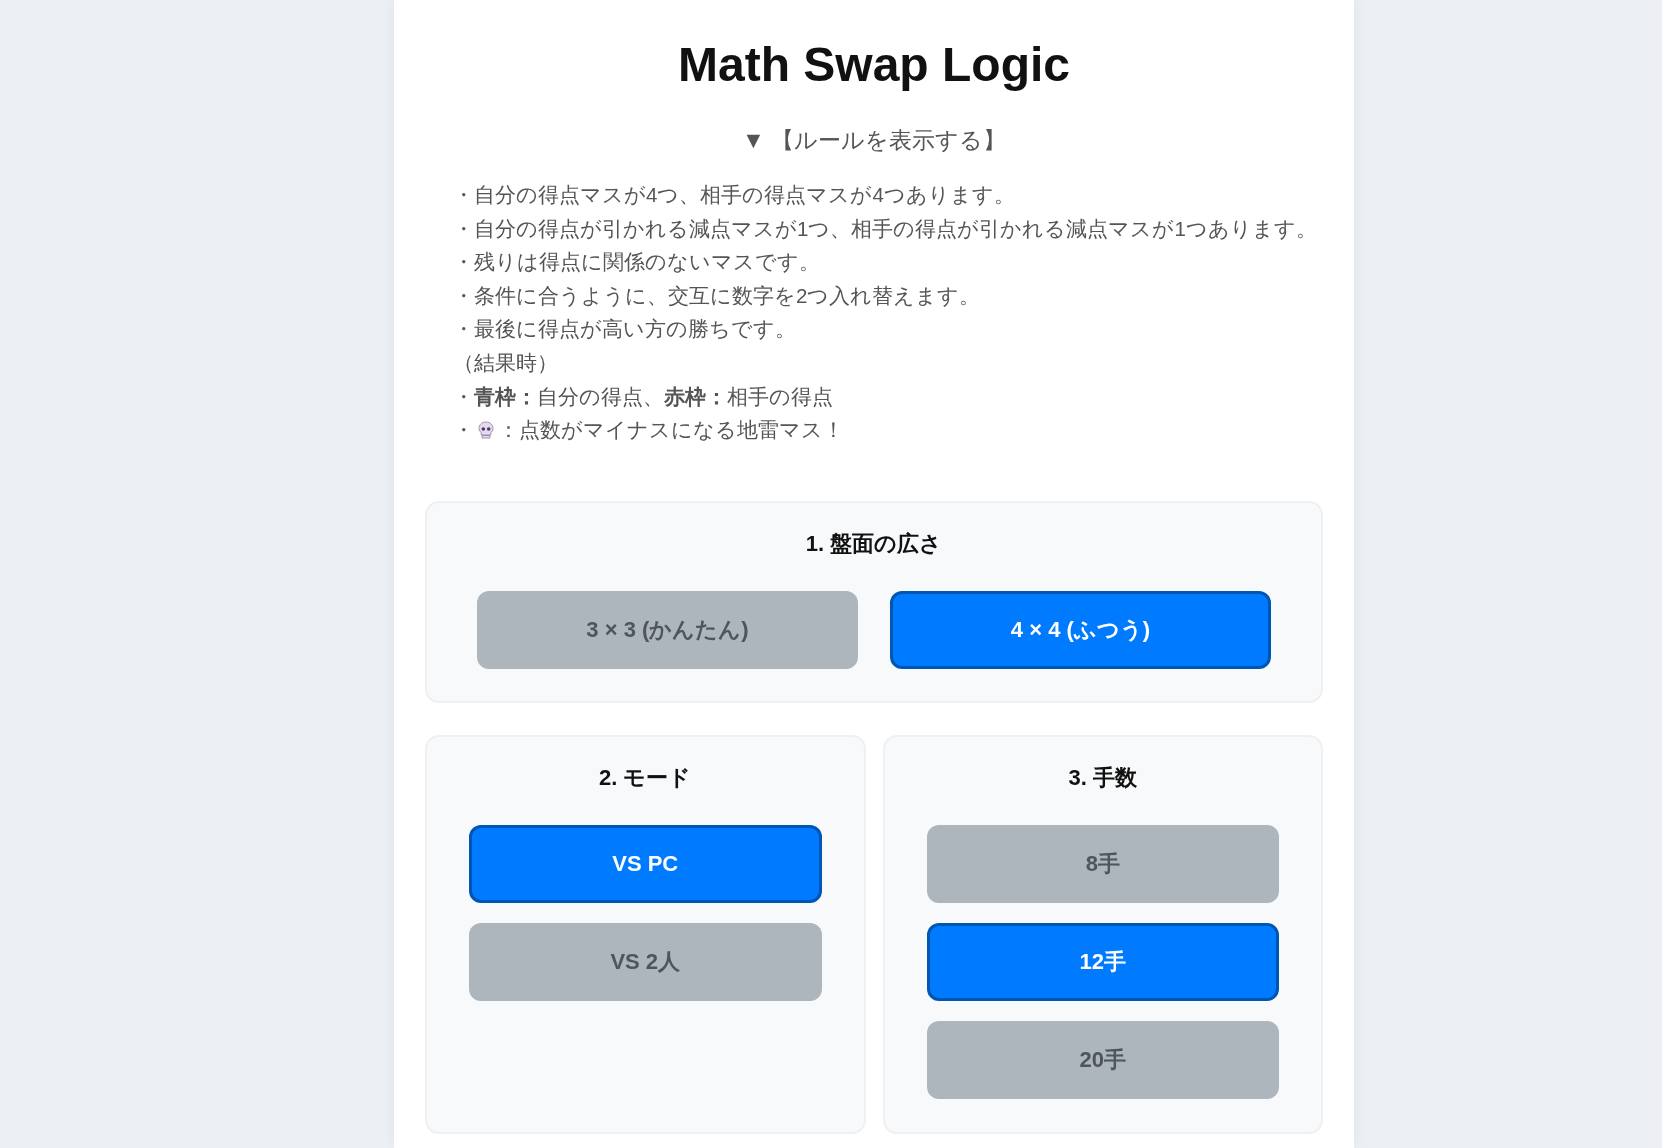 This screenshot has width=1662, height=1148. Describe the element at coordinates (625, 329) in the screenshot. I see `rule-text: ・最後に得点が高い方の勝ちです。` at that location.